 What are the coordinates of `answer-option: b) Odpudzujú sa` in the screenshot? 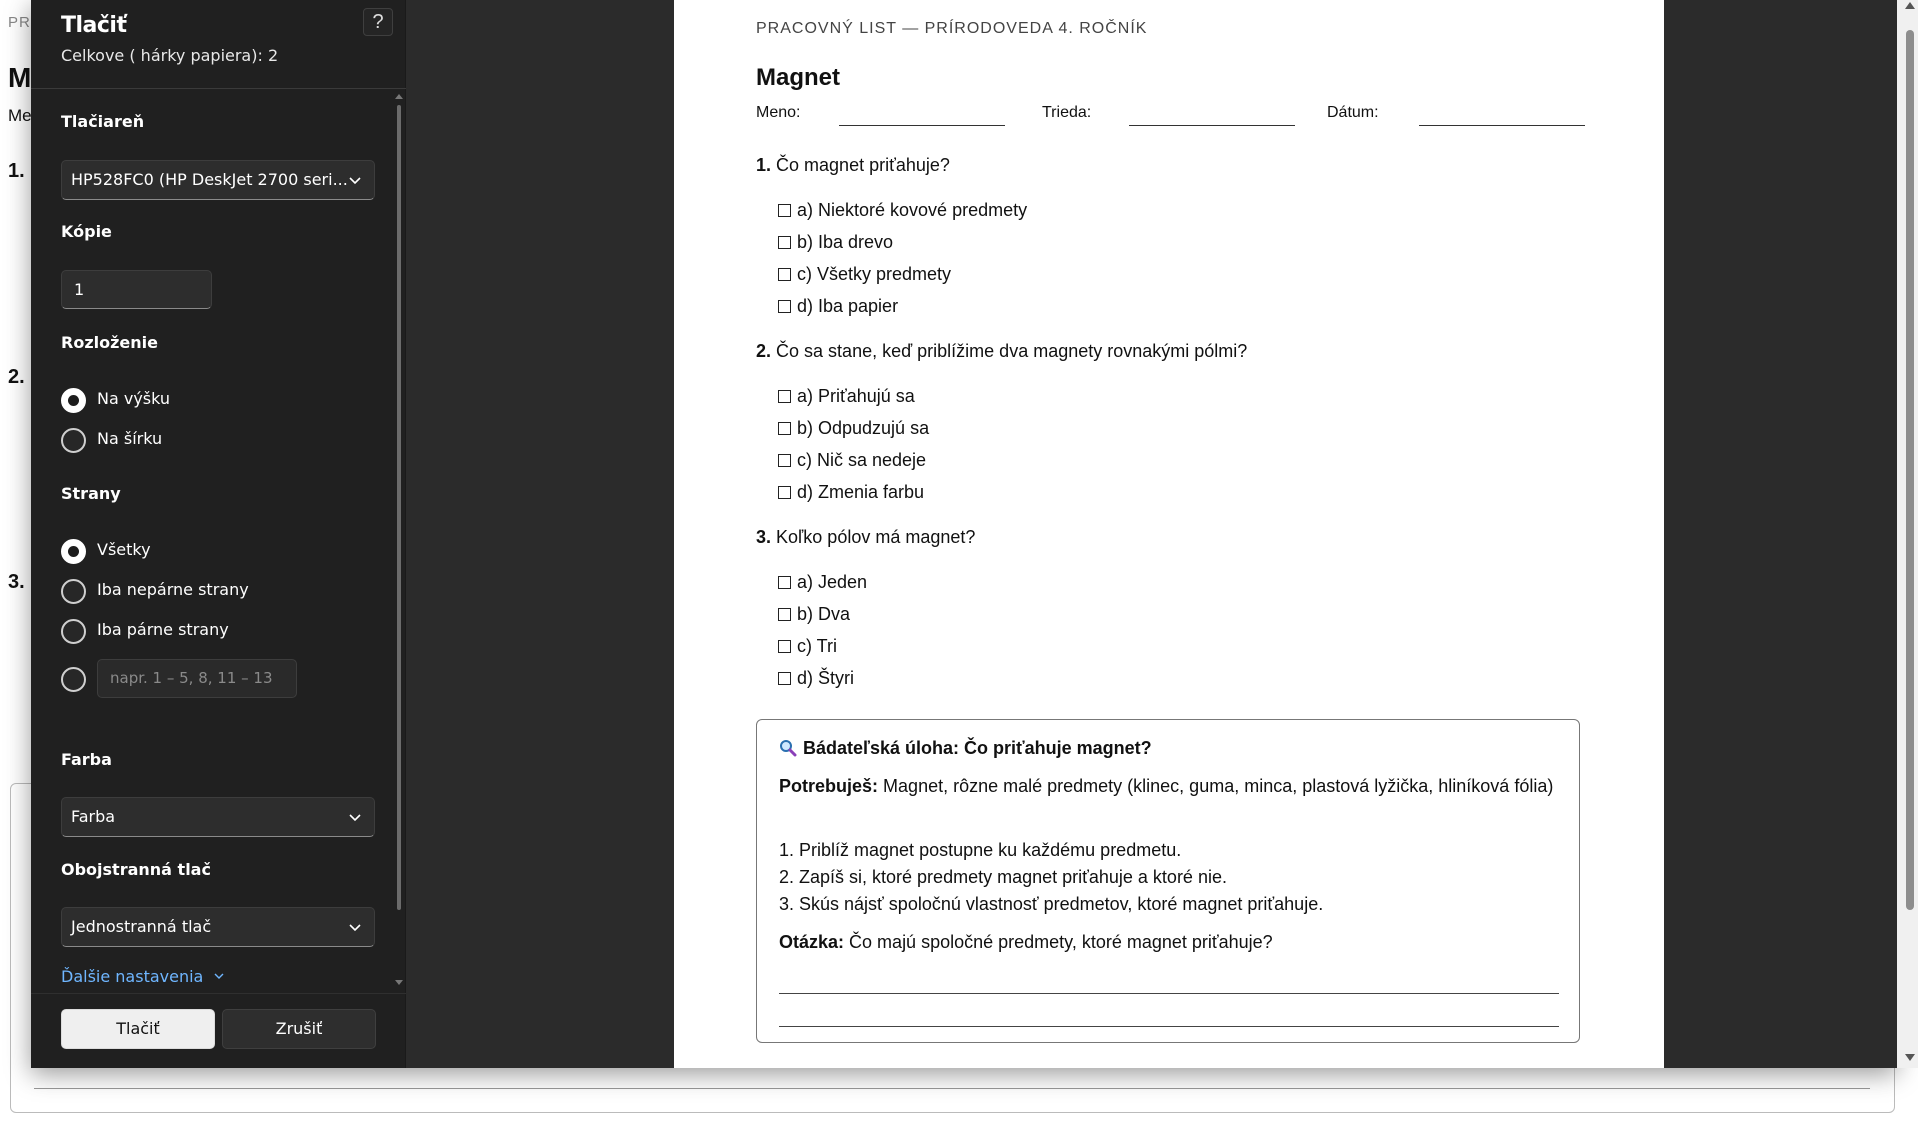 It's located at (853, 428).